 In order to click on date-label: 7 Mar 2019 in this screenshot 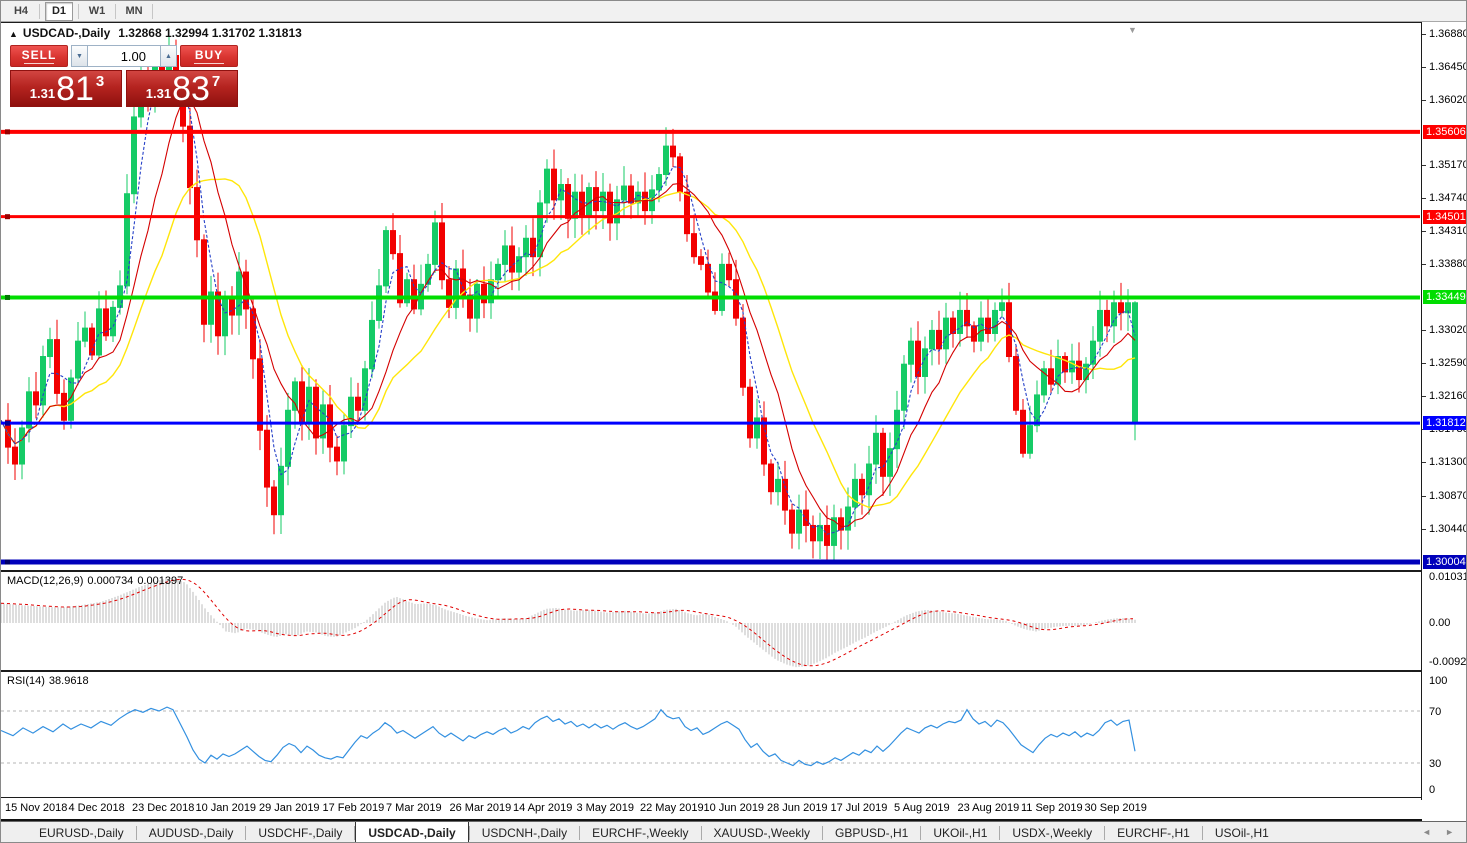, I will do `click(414, 808)`.